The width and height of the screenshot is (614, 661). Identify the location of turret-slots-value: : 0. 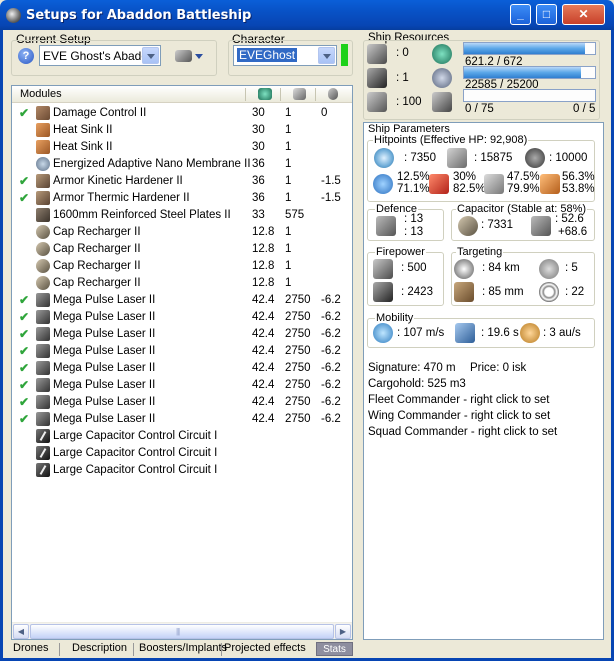
(402, 53).